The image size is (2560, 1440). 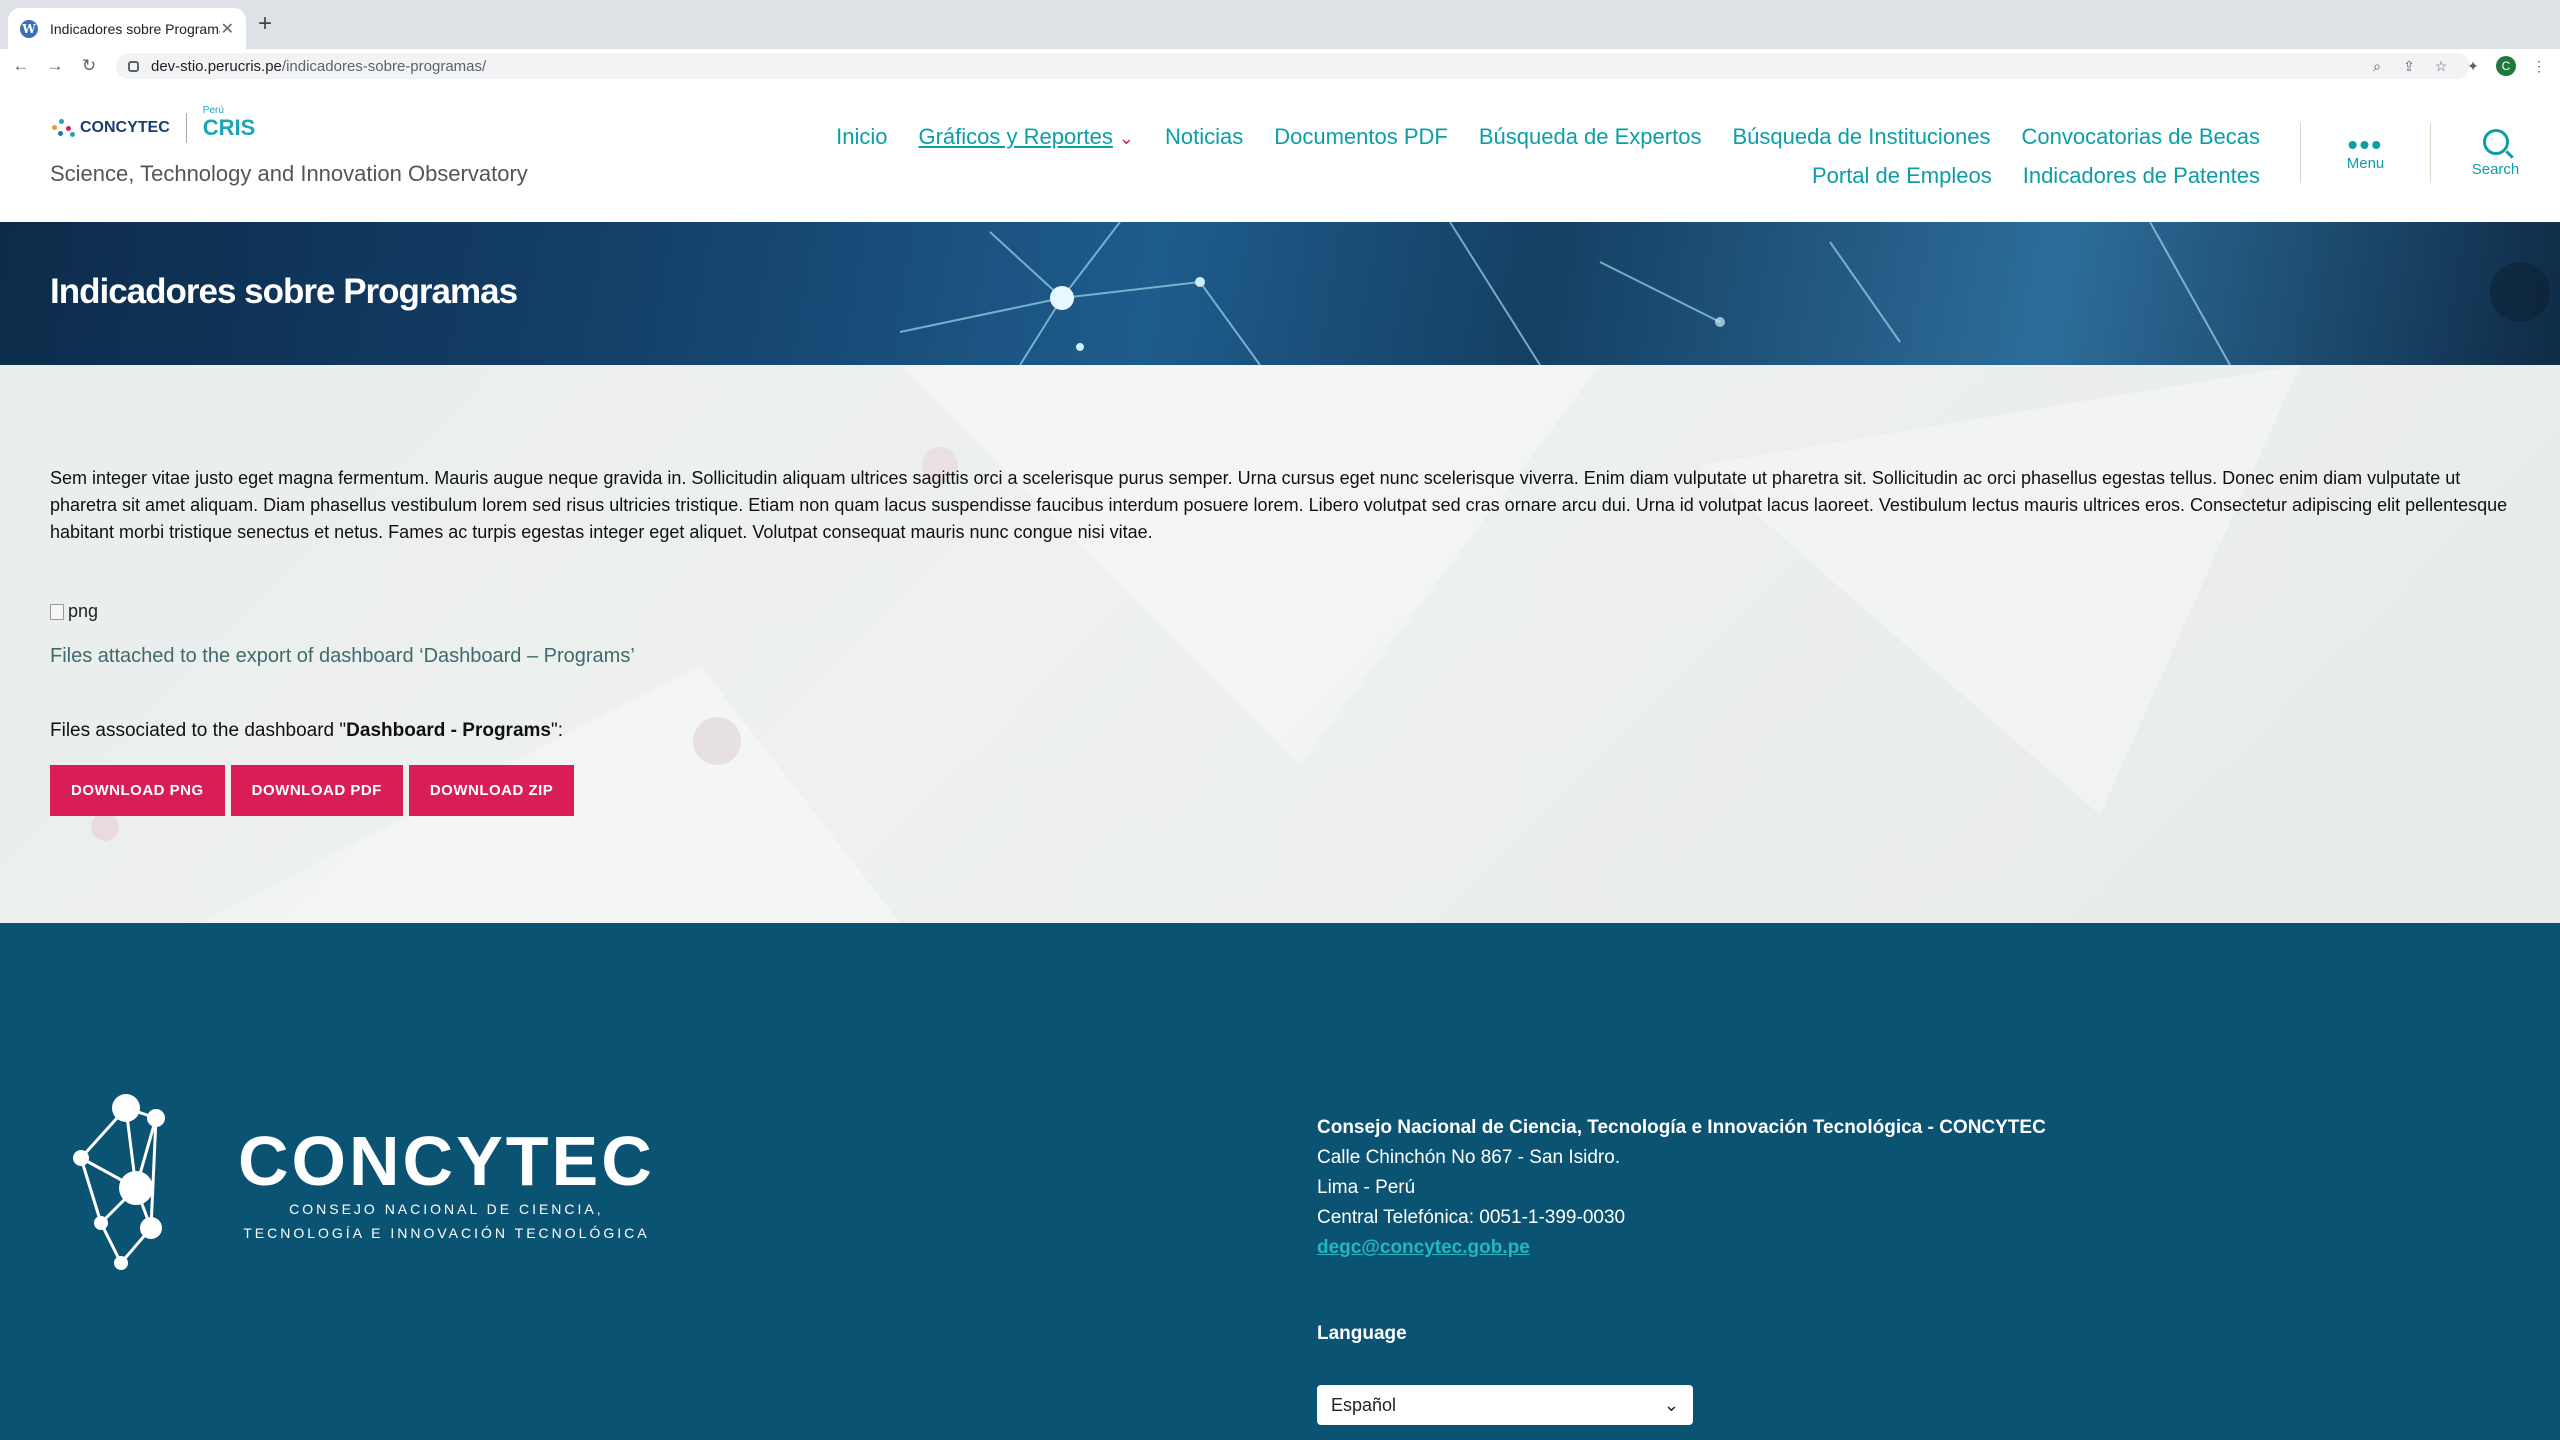 What do you see at coordinates (861, 137) in the screenshot?
I see `nav-item-inicio: Inicio` at bounding box center [861, 137].